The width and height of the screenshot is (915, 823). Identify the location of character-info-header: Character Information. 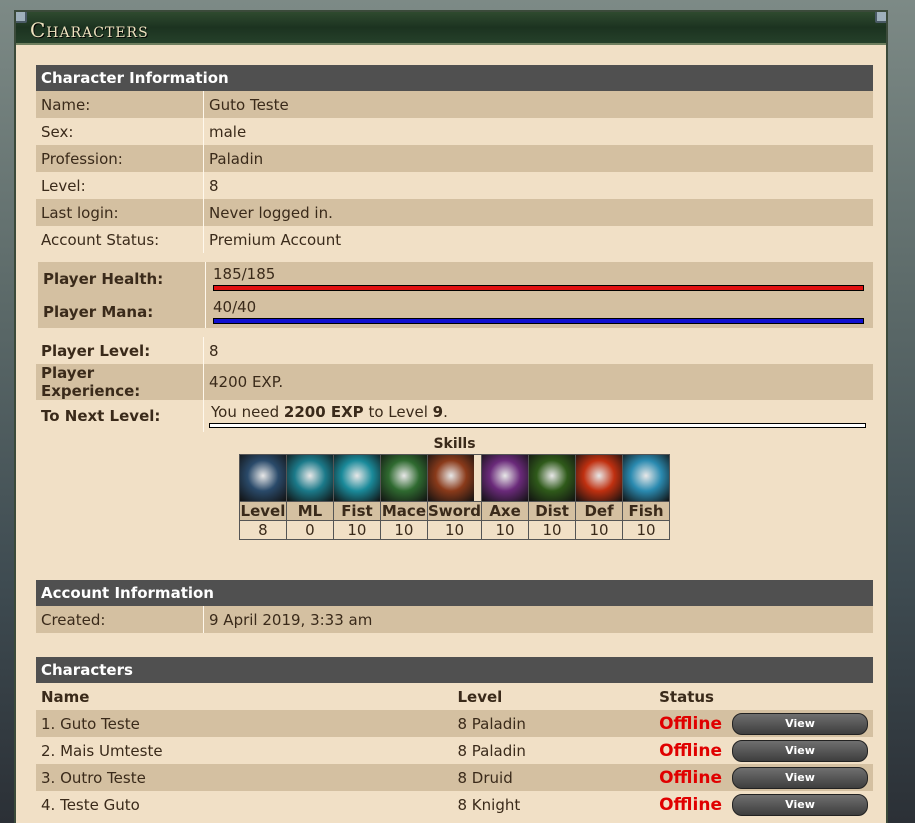
(454, 78).